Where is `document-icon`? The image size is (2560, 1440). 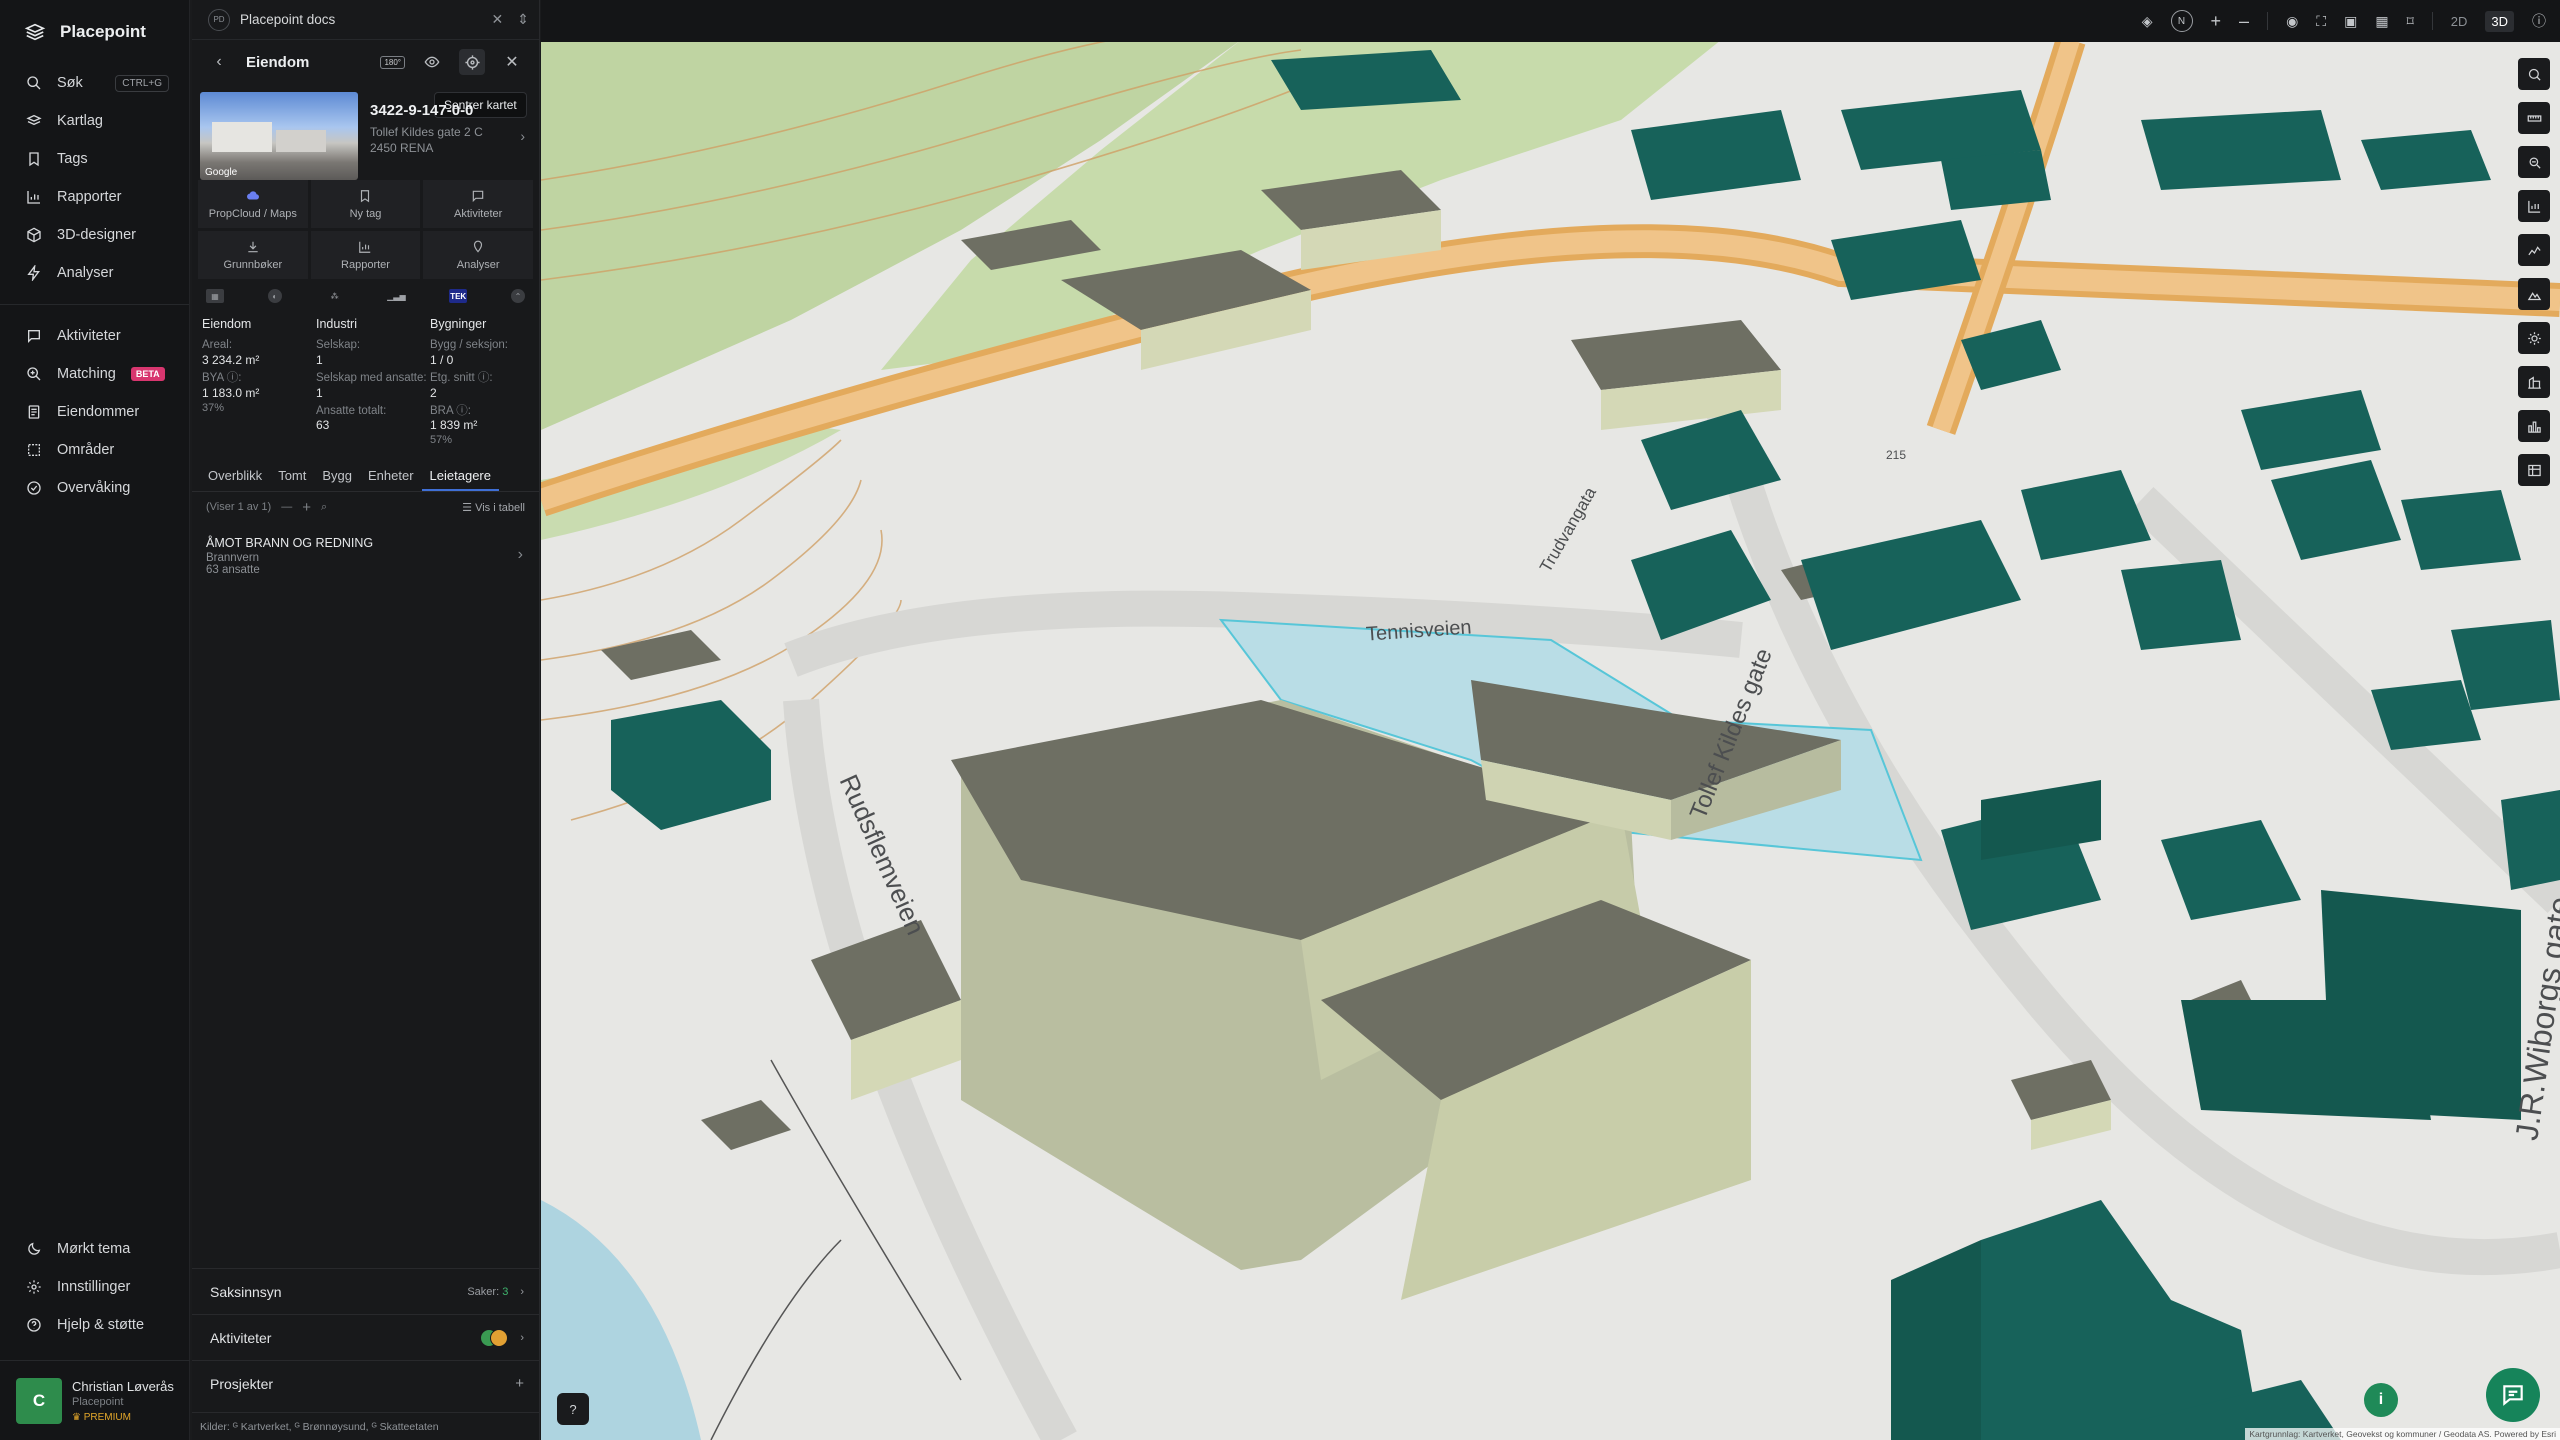
document-icon is located at coordinates (34, 412).